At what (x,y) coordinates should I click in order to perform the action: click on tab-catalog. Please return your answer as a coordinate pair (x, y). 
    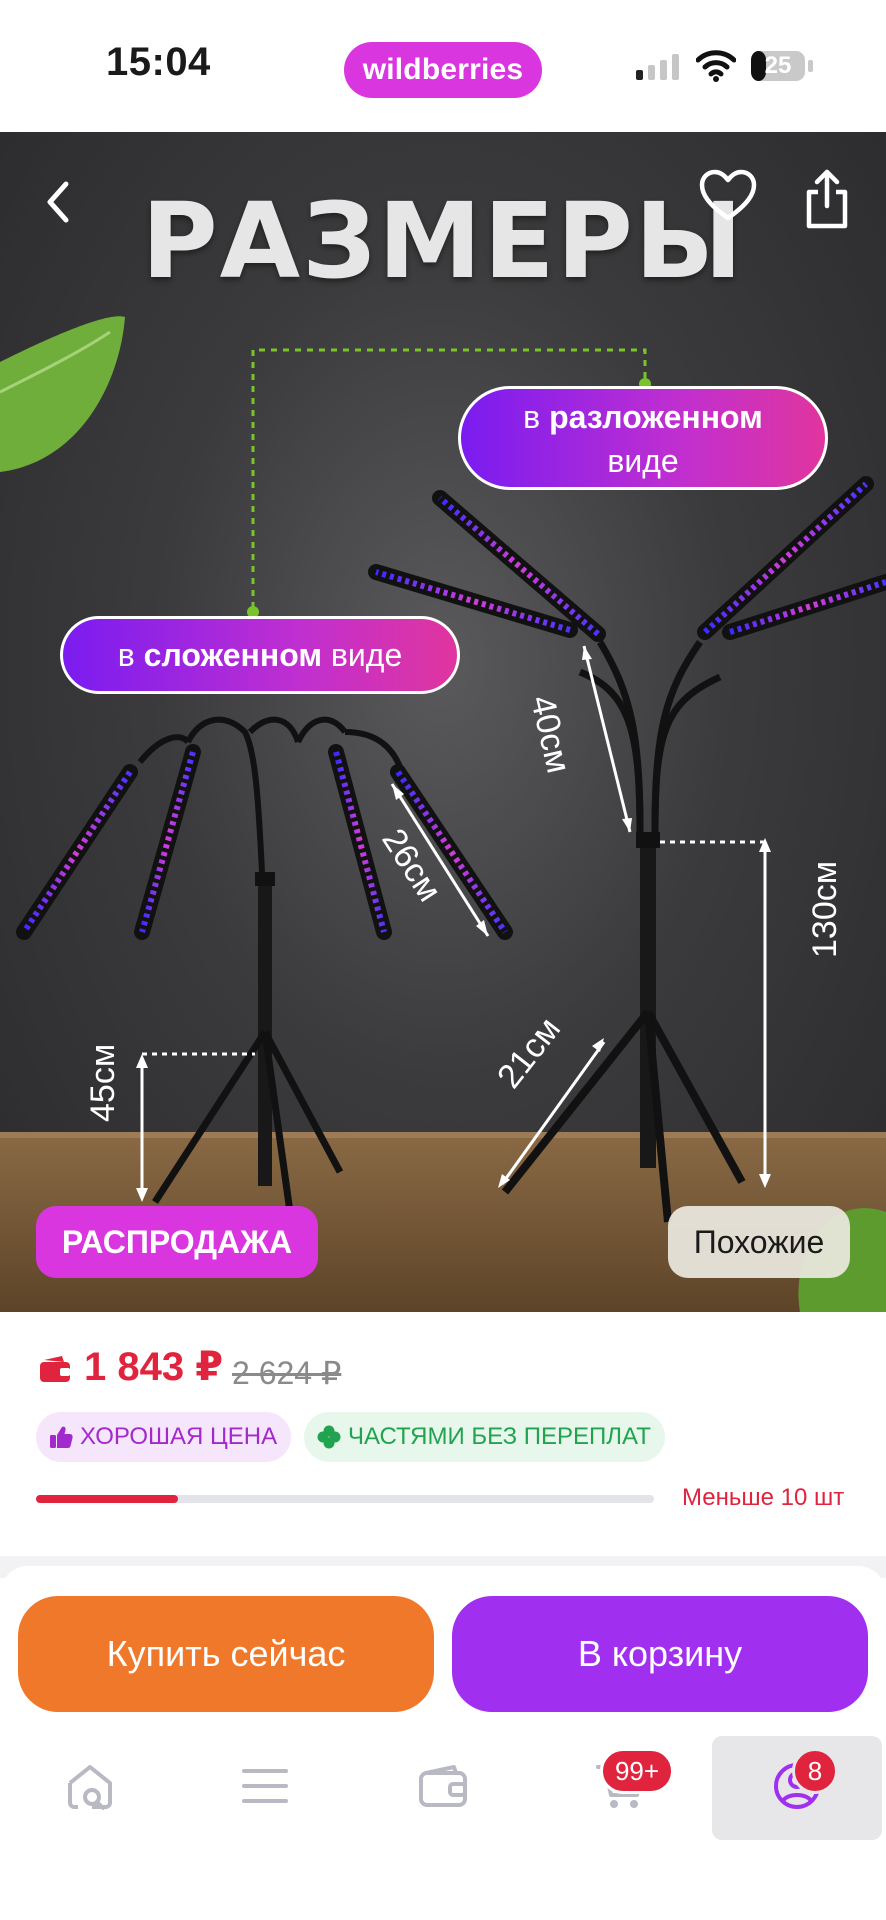
    Looking at the image, I should click on (265, 1786).